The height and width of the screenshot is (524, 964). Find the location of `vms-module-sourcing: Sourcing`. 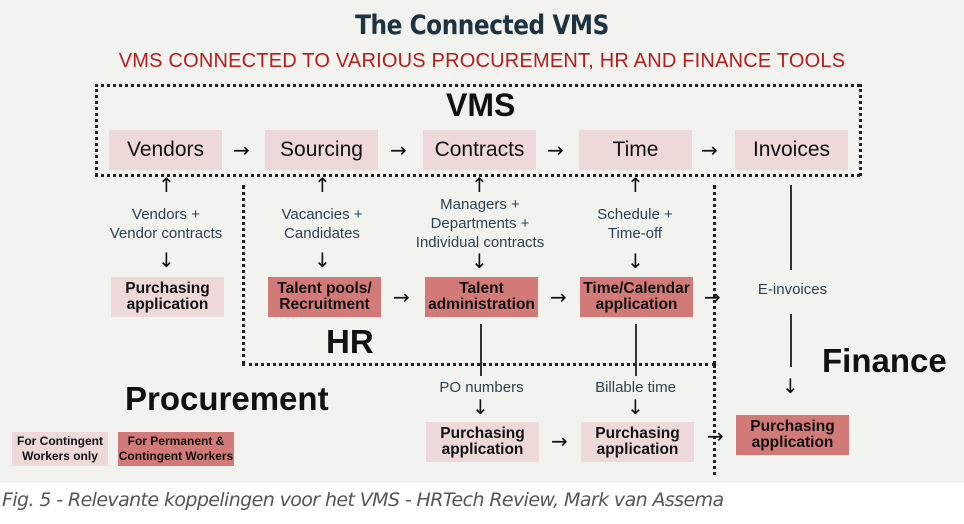

vms-module-sourcing: Sourcing is located at coordinates (321, 150).